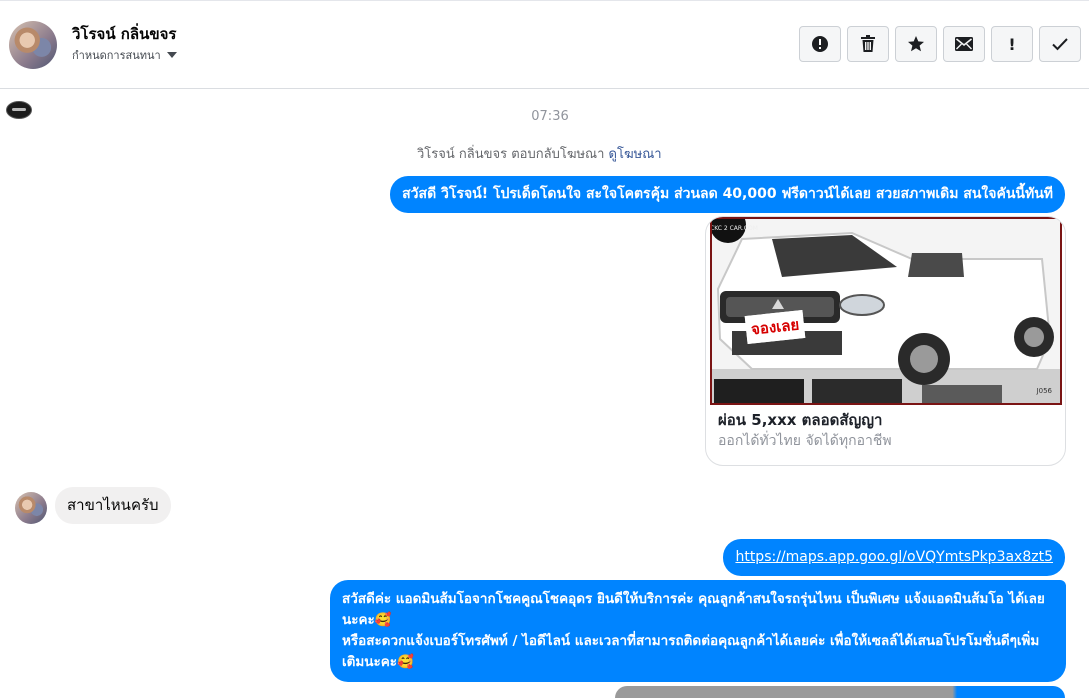 The image size is (1089, 698). Describe the element at coordinates (113, 505) in the screenshot. I see `incoming-message: สาขาไหนครับ` at that location.